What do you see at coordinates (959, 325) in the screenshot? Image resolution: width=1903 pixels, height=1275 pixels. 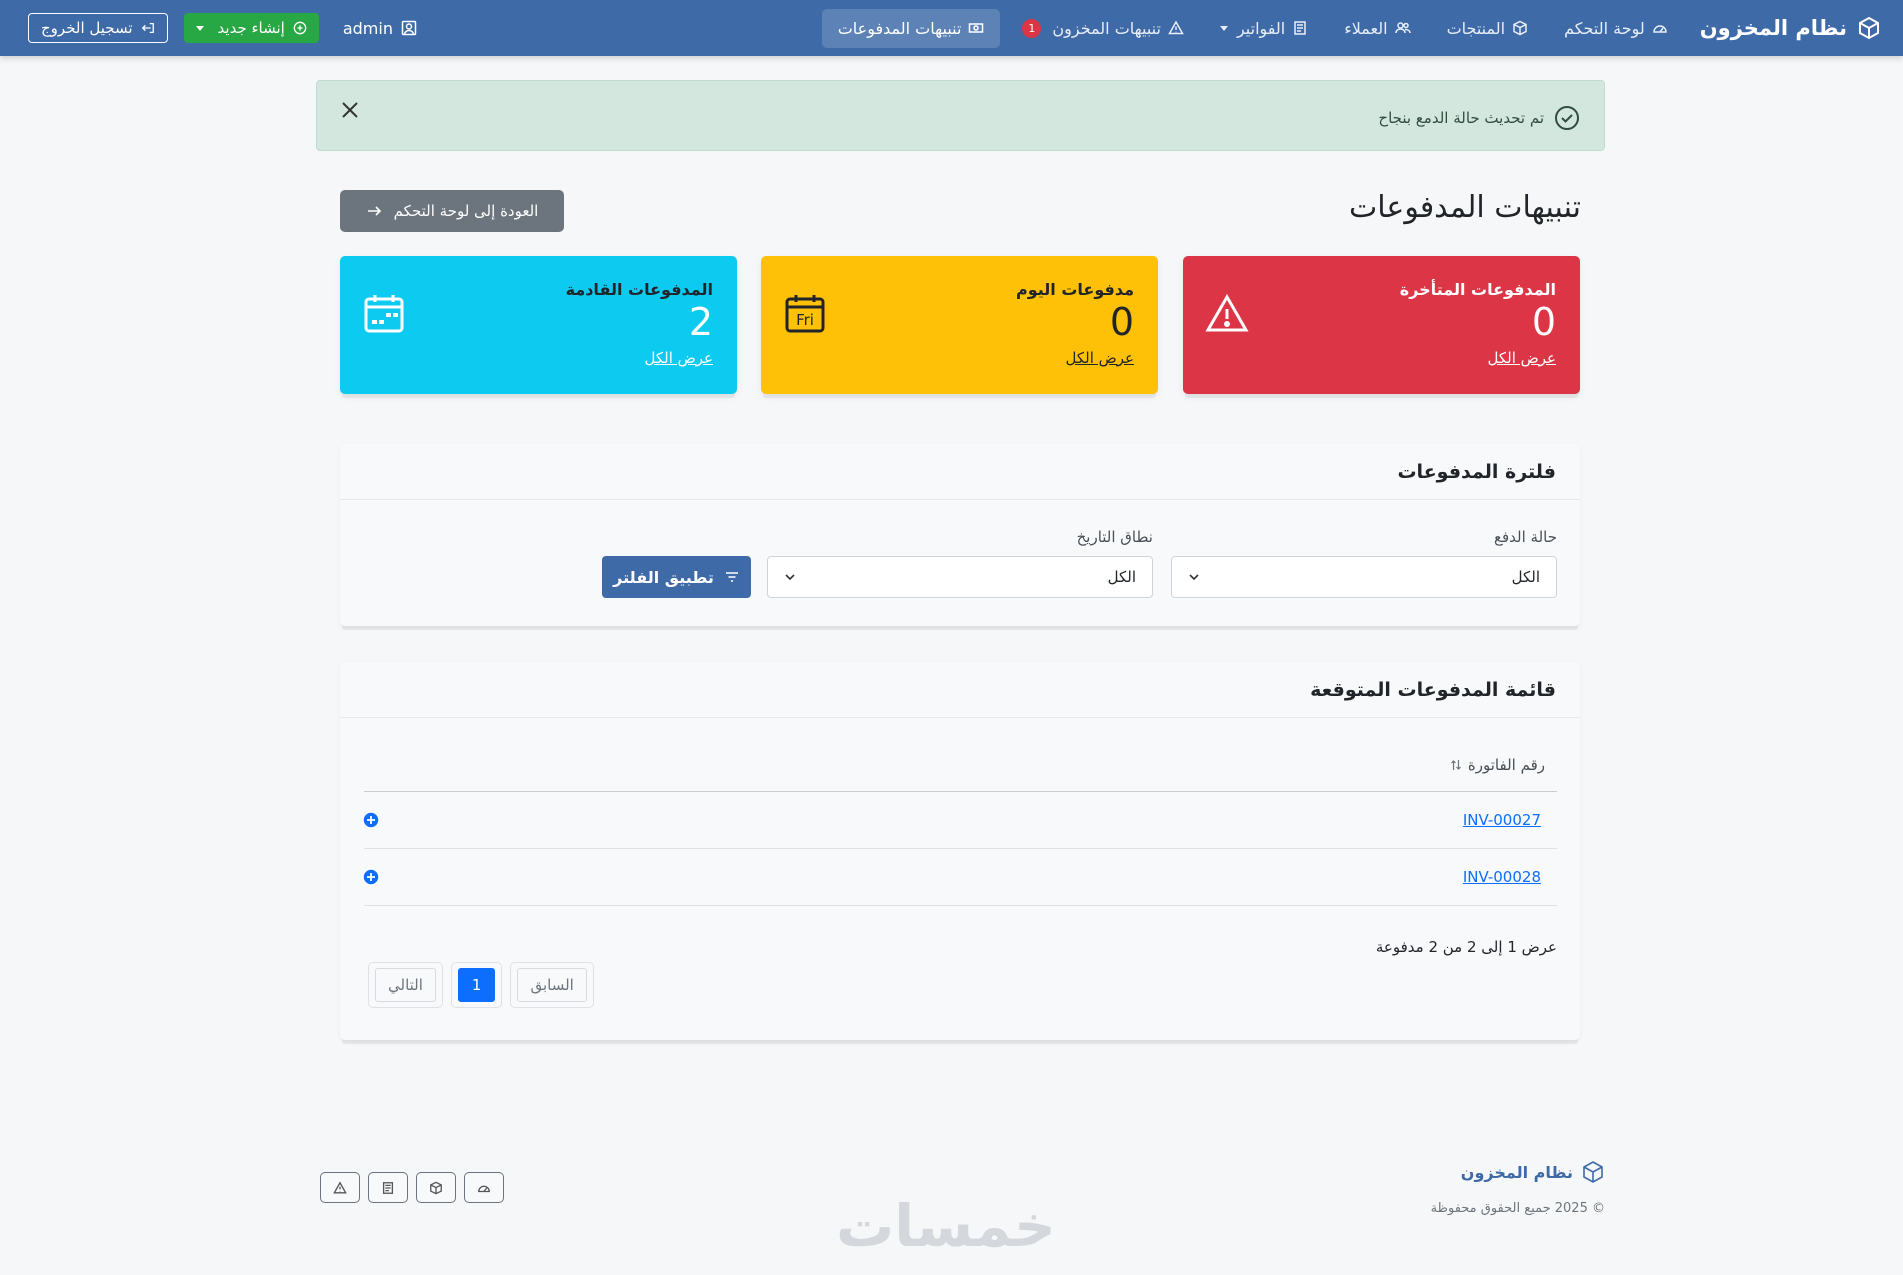 I see `today-payments-card: مدفوعات اليوم 0 عرض الكل Fri` at bounding box center [959, 325].